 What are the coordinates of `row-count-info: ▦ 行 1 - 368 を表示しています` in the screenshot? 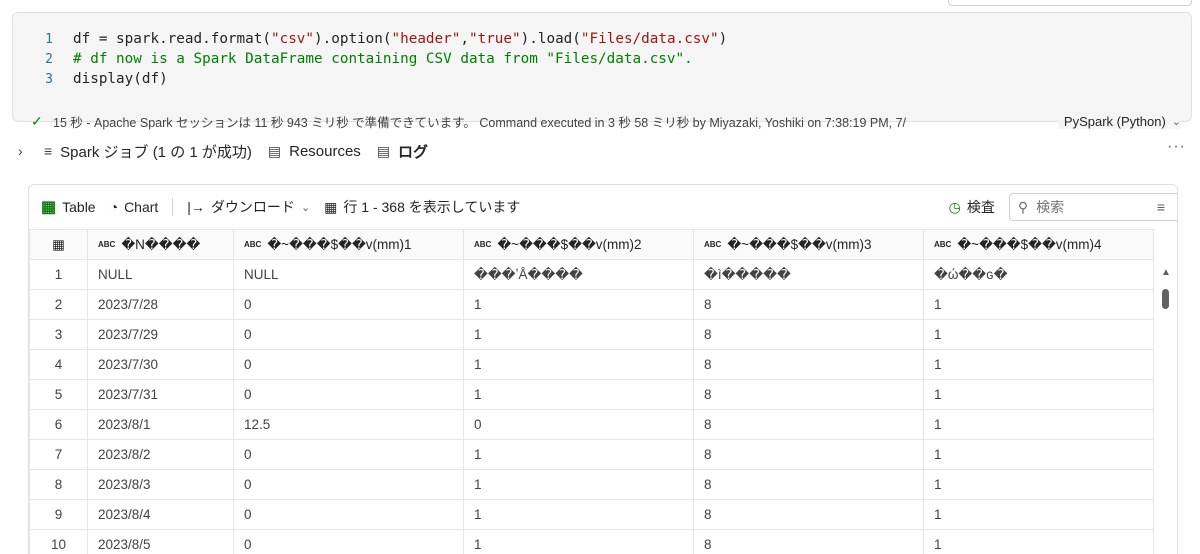 It's located at (422, 207).